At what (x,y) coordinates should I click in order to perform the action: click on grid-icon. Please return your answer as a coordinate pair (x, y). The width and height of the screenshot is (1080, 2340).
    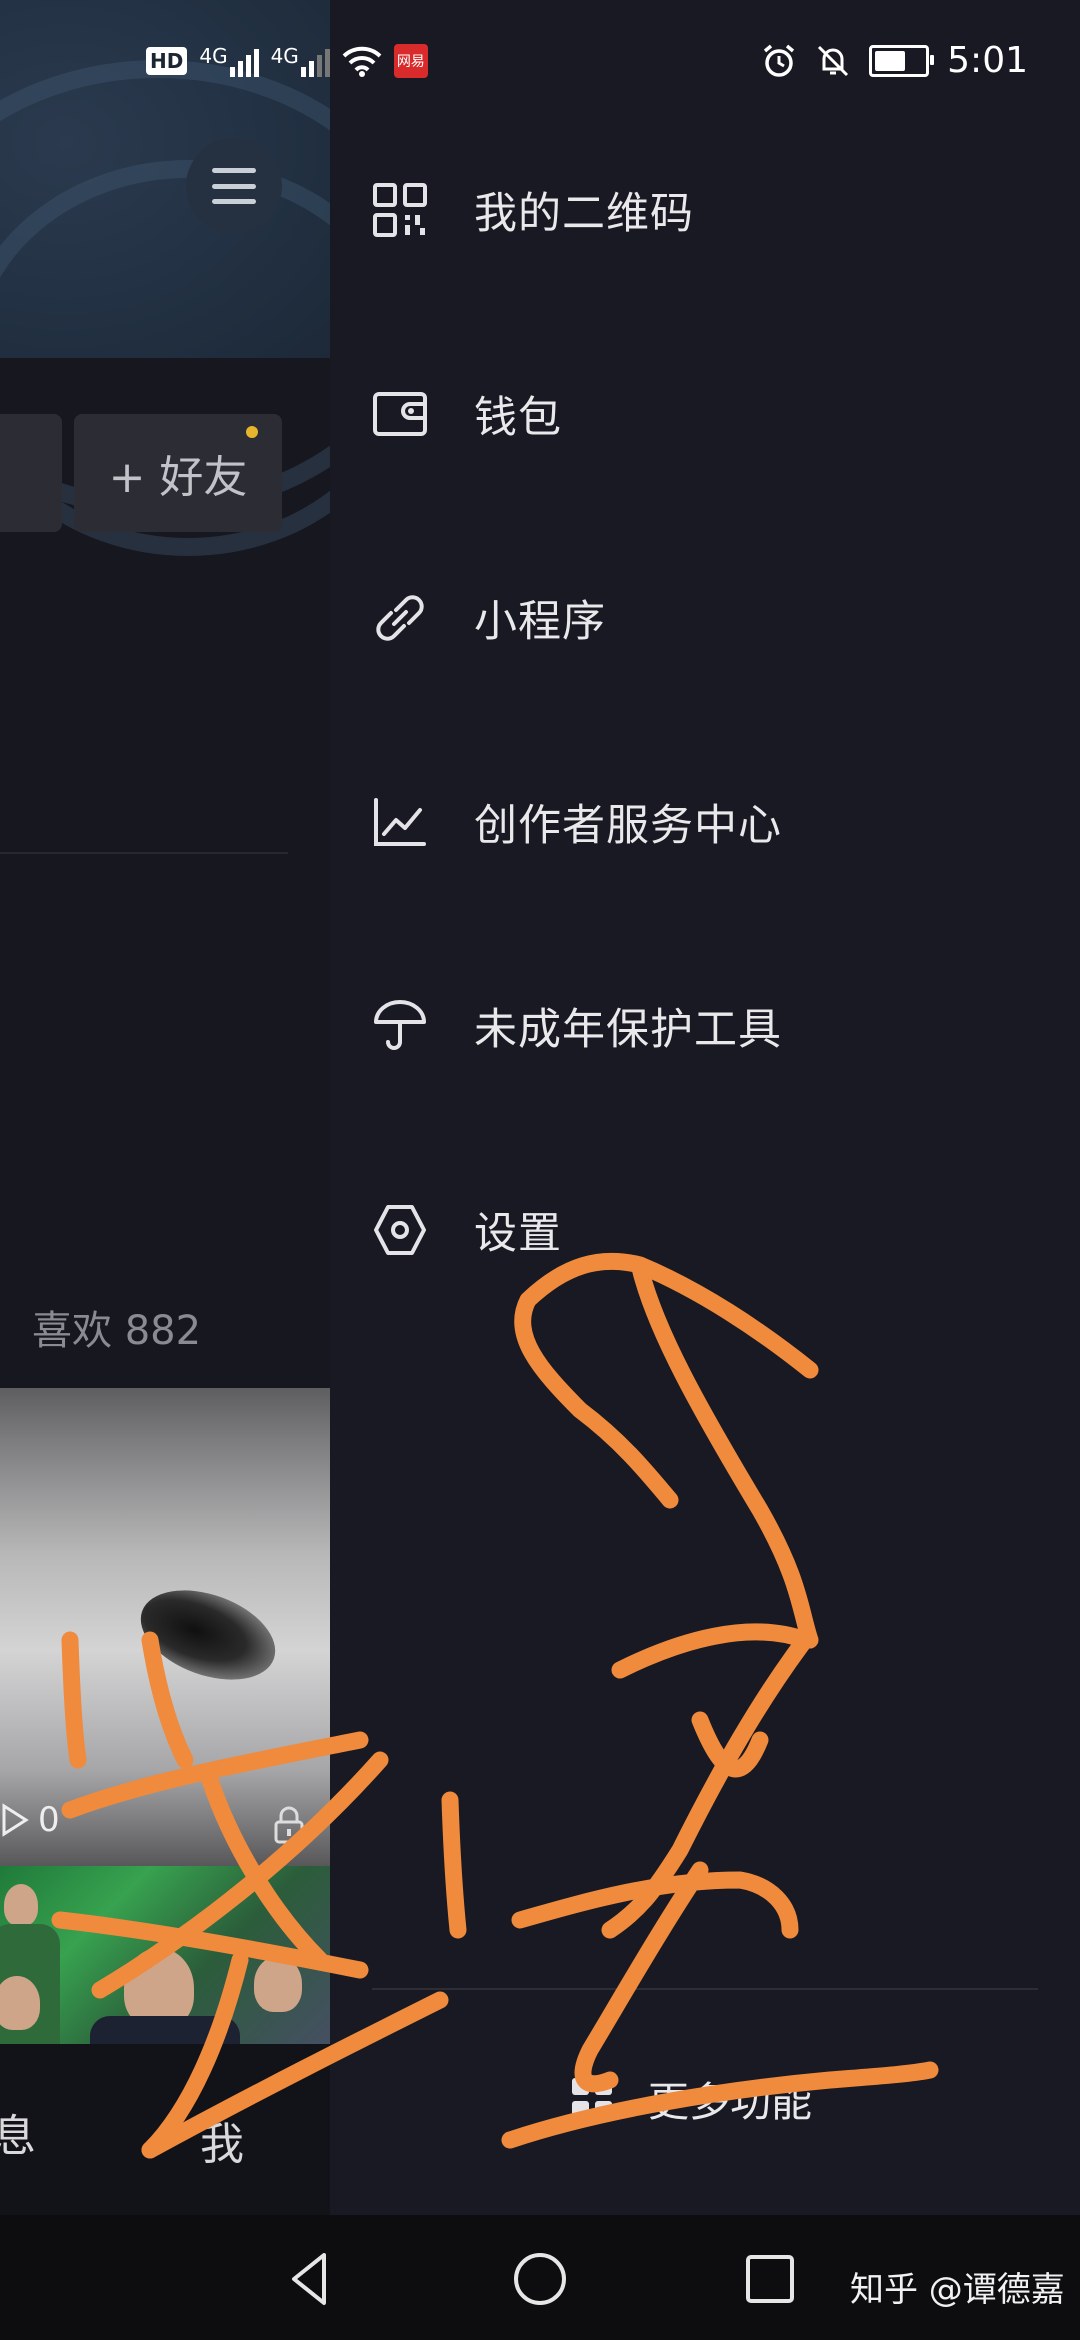
    Looking at the image, I should click on (592, 2098).